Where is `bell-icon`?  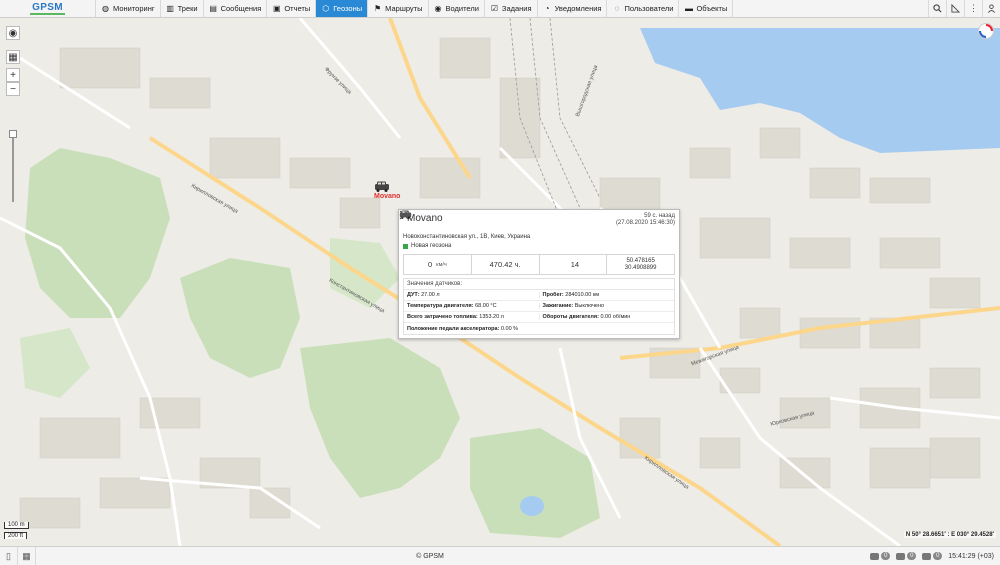 bell-icon is located at coordinates (901, 556).